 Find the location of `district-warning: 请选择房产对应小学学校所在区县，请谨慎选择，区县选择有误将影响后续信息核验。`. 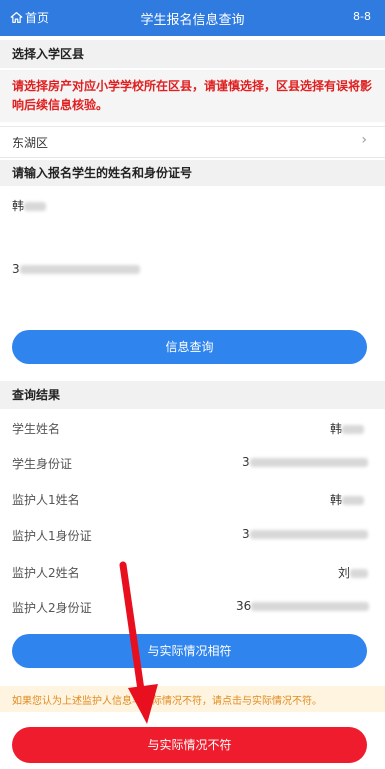

district-warning: 请选择房产对应小学学校所在区县，请谨慎选择，区县选择有误将影响后续信息核验。 is located at coordinates (192, 96).